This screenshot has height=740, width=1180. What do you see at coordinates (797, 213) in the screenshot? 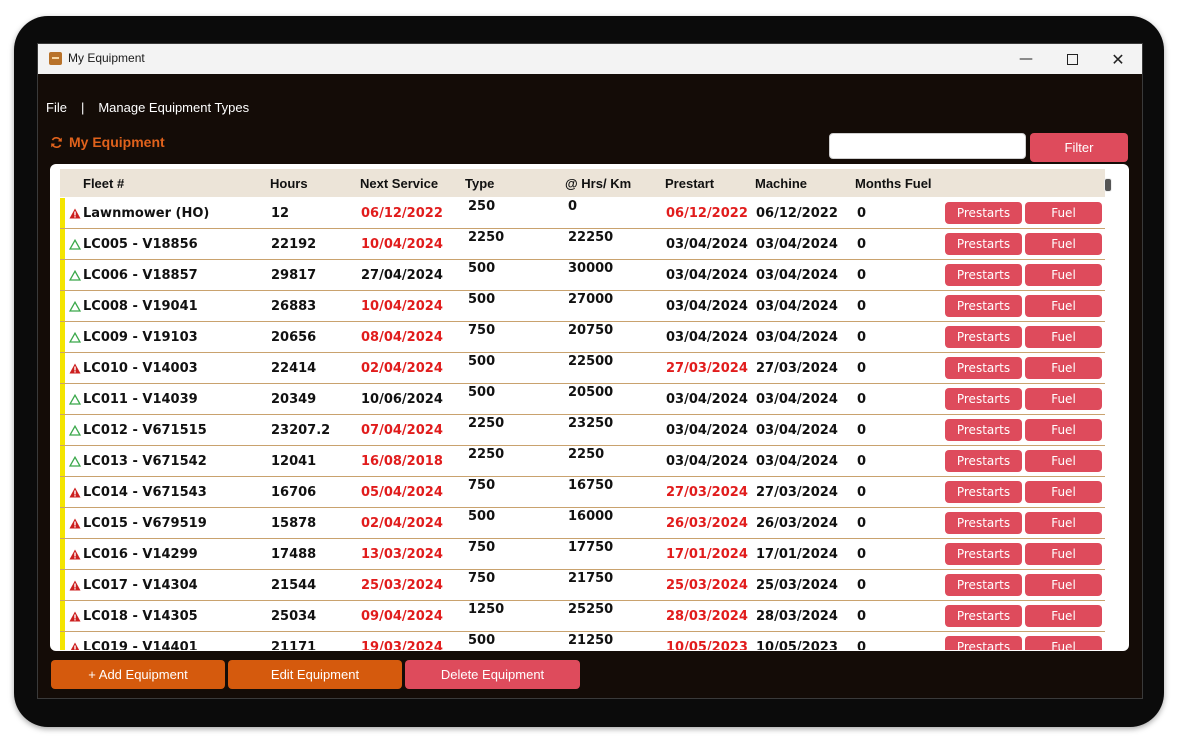
I see `cell-machine: 06/12/2022` at bounding box center [797, 213].